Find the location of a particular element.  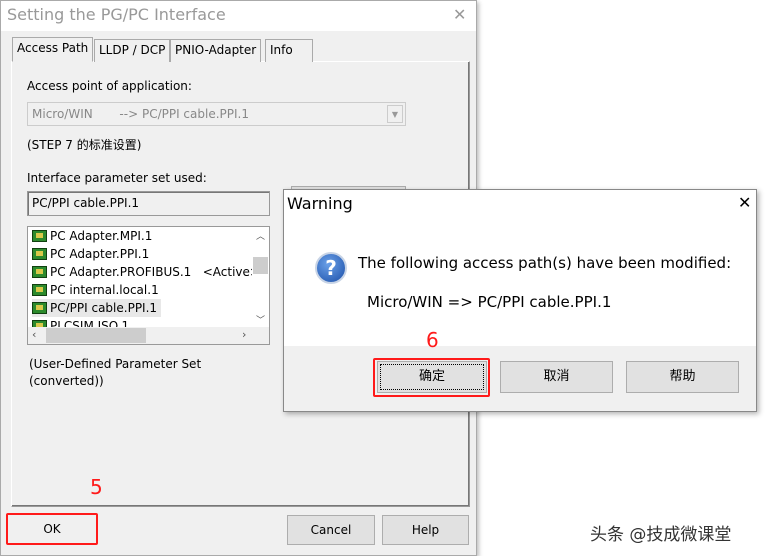

scroll-down-icon: ﹀ is located at coordinates (260, 319).